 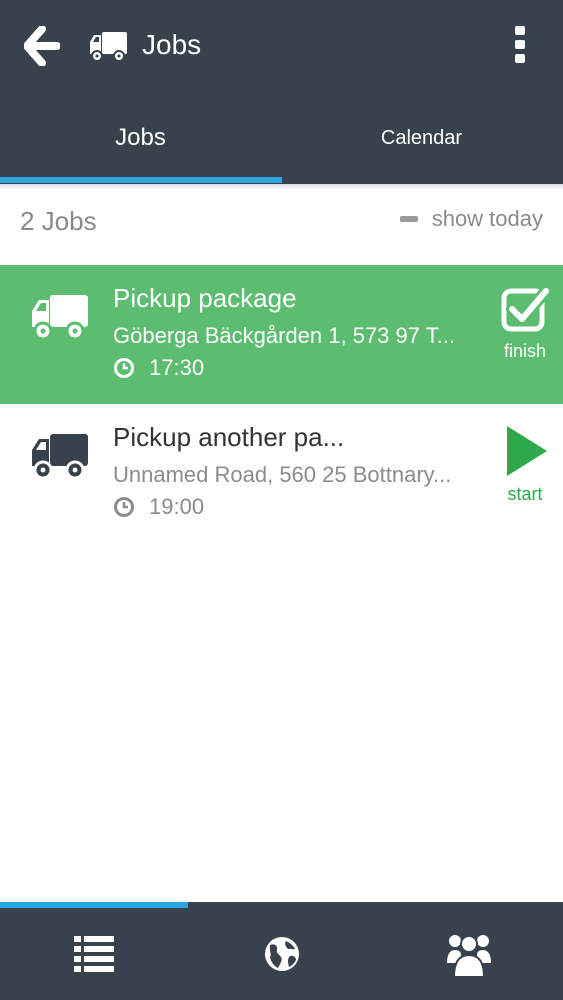 I want to click on show-today-toggle: show today, so click(x=471, y=219).